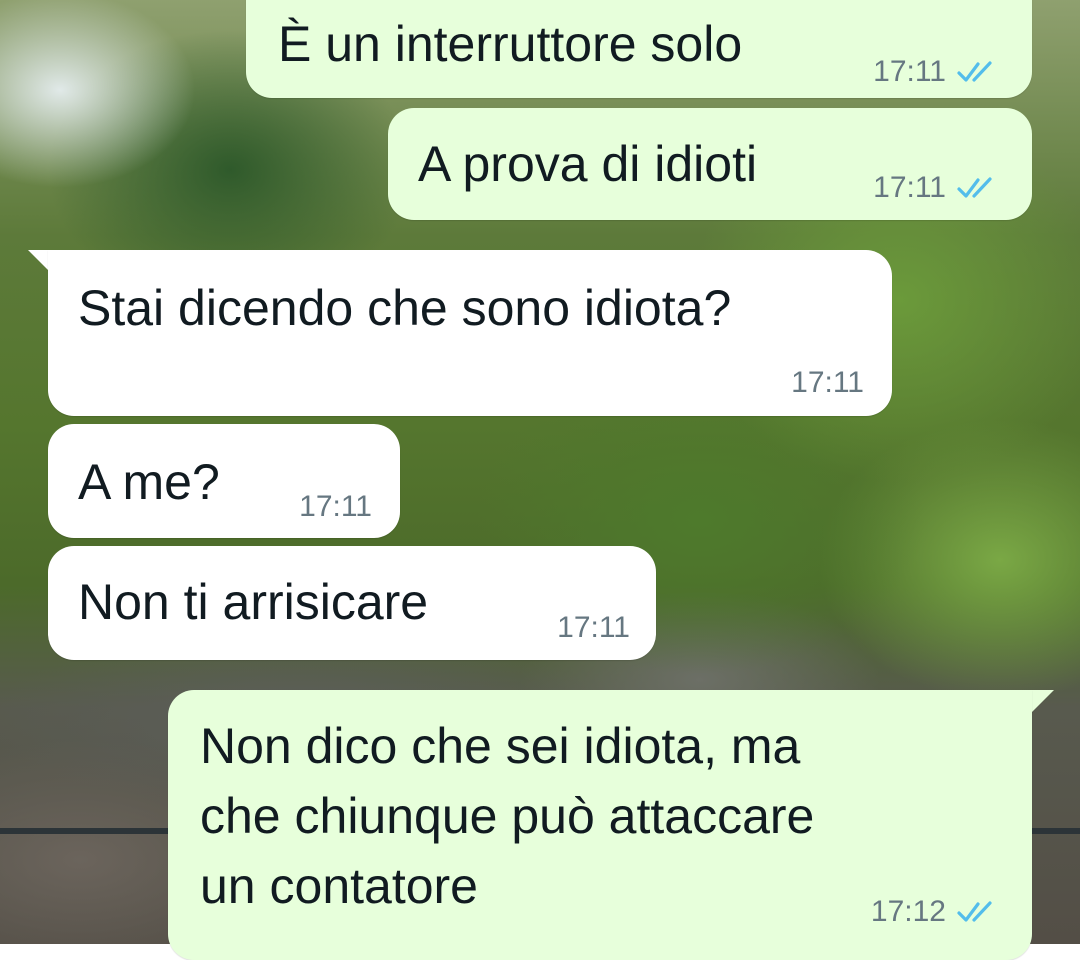  Describe the element at coordinates (908, 911) in the screenshot. I see `message-time: 17:12` at that location.